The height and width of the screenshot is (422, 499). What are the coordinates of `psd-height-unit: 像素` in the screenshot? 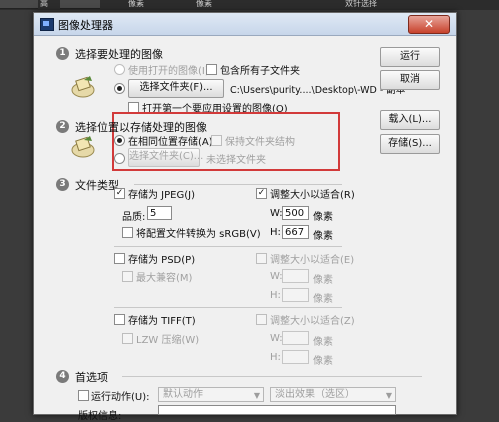 It's located at (323, 299).